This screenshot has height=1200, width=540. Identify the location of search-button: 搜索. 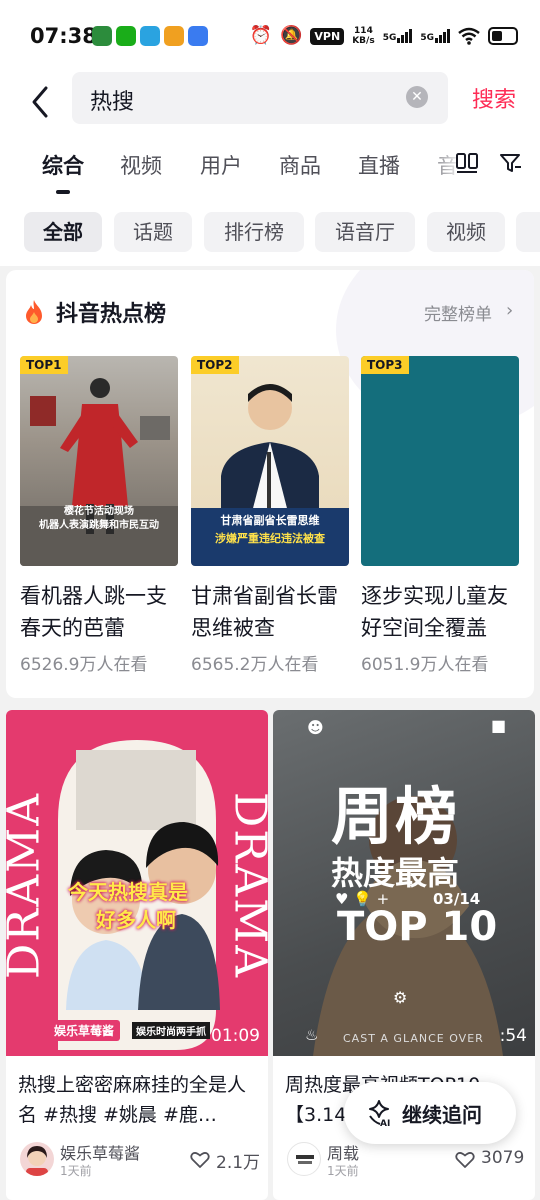
(494, 98).